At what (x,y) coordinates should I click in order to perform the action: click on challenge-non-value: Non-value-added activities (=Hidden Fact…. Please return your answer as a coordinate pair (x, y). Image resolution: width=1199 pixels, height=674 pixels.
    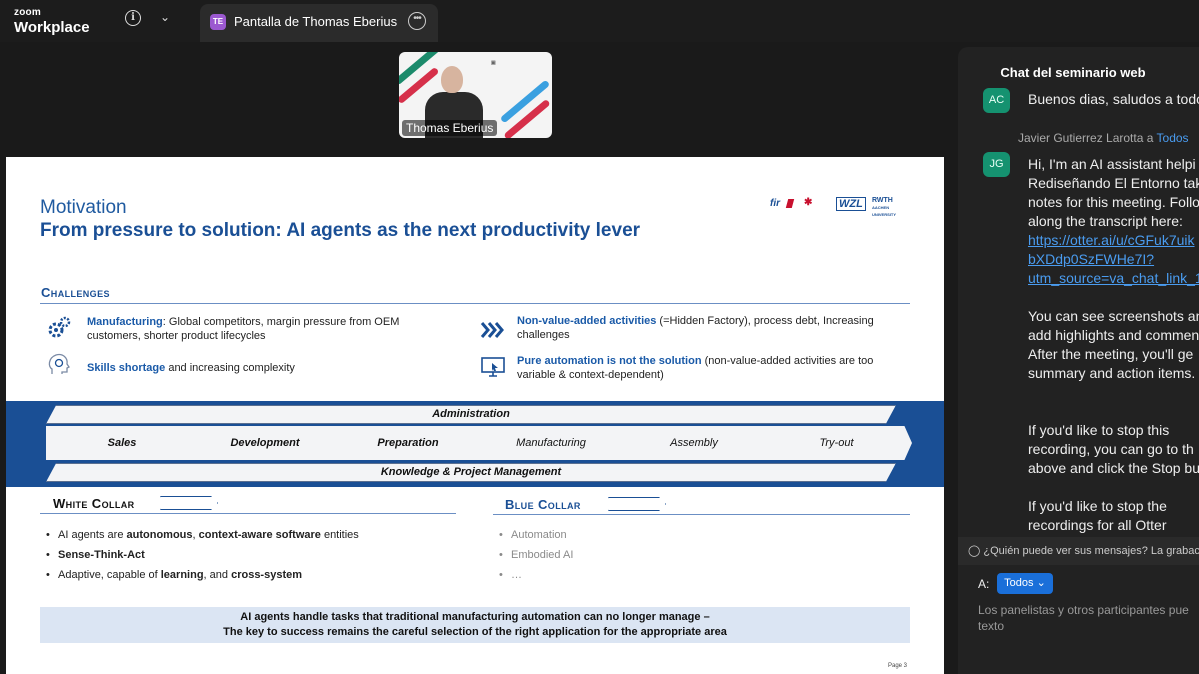
    Looking at the image, I should click on (697, 328).